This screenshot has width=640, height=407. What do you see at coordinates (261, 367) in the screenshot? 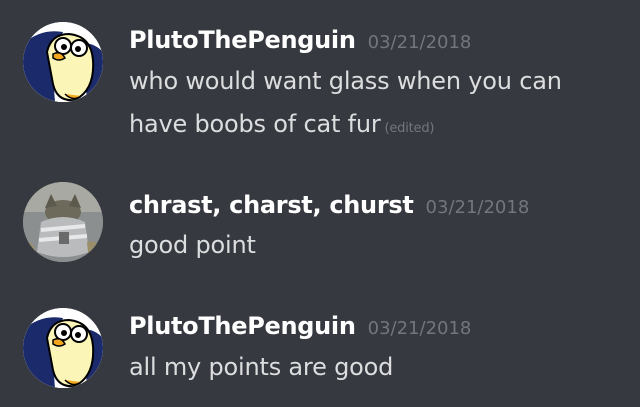
I see `message-line: all my points are good` at bounding box center [261, 367].